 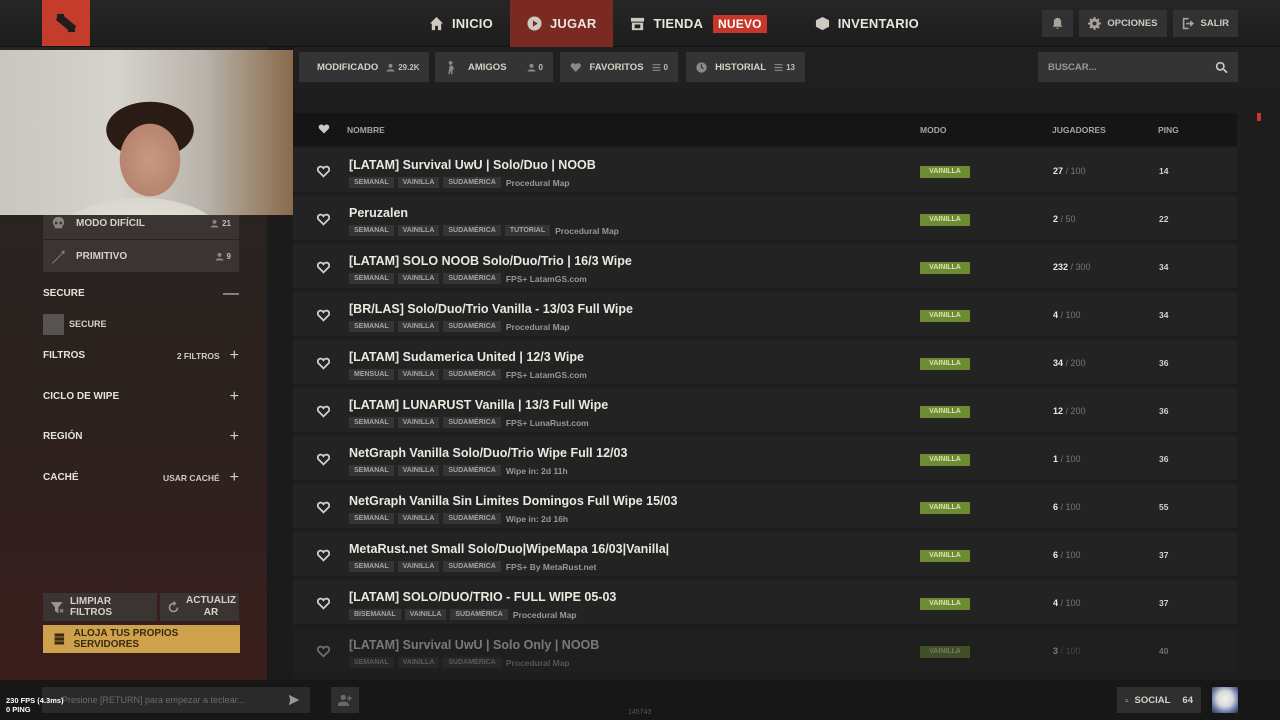 What do you see at coordinates (534, 23) in the screenshot?
I see `play-icon` at bounding box center [534, 23].